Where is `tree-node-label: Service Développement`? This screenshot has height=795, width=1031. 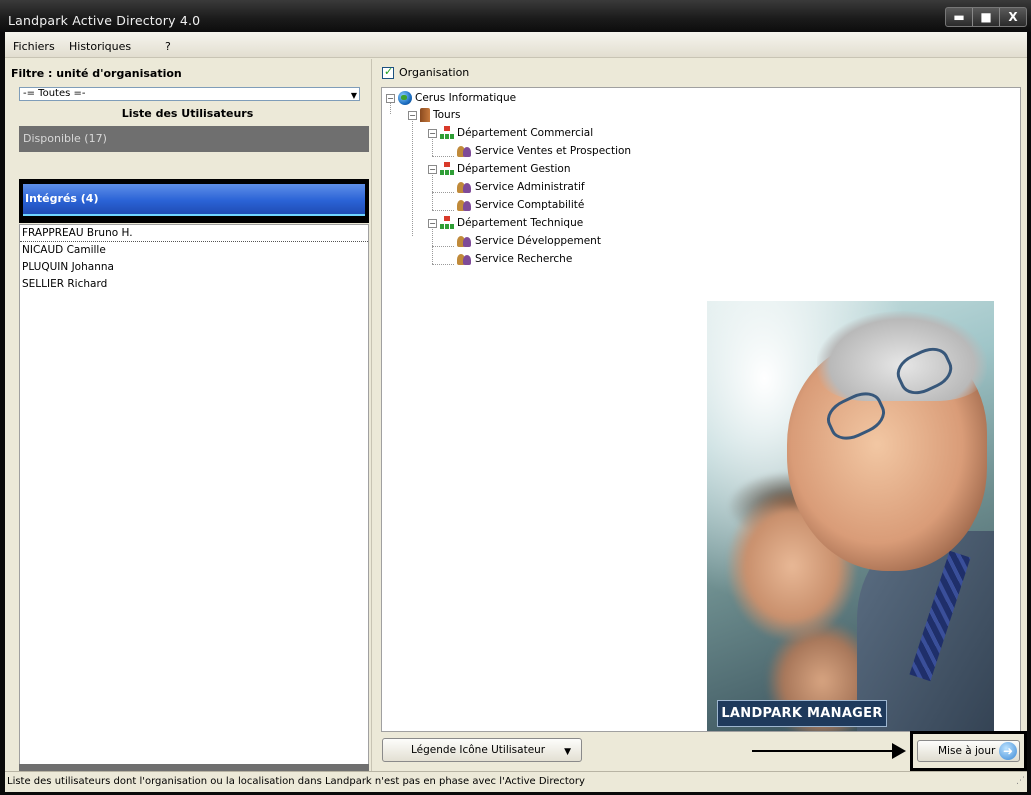 tree-node-label: Service Développement is located at coordinates (538, 241).